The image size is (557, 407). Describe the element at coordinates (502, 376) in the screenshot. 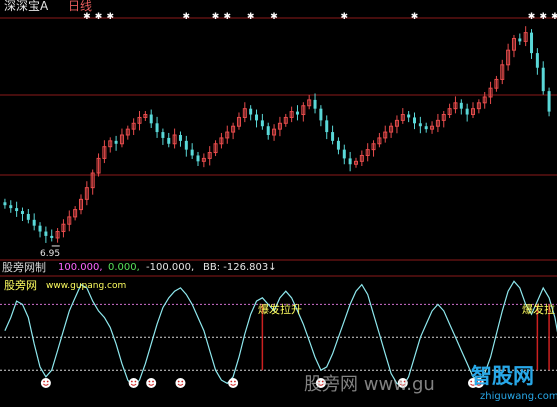

I see `watermark-logo: 智股网` at that location.